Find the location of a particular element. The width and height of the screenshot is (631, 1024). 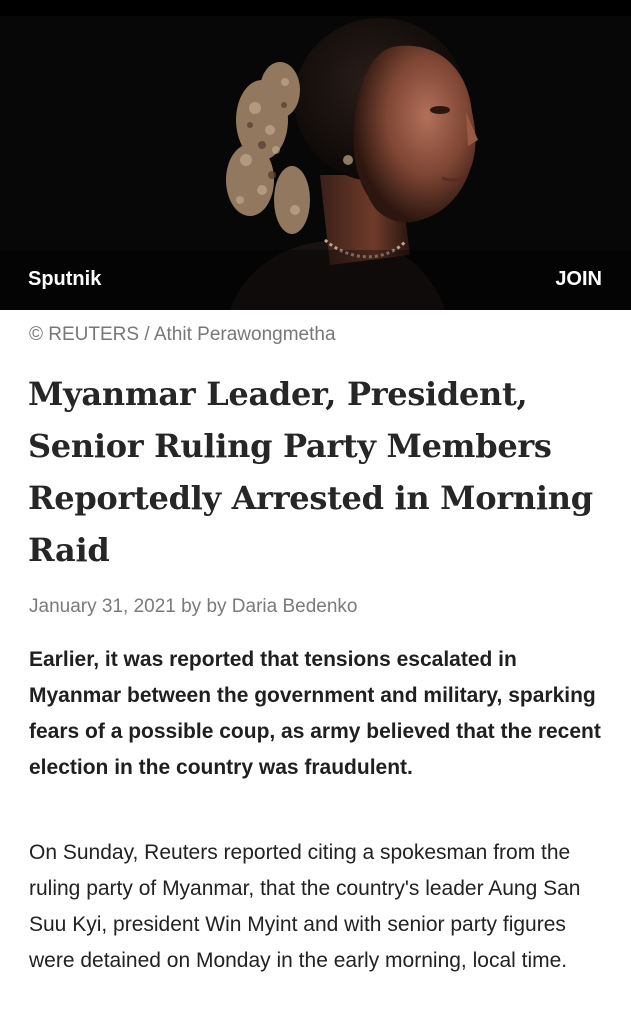

join-button: JOIN is located at coordinates (578, 279).